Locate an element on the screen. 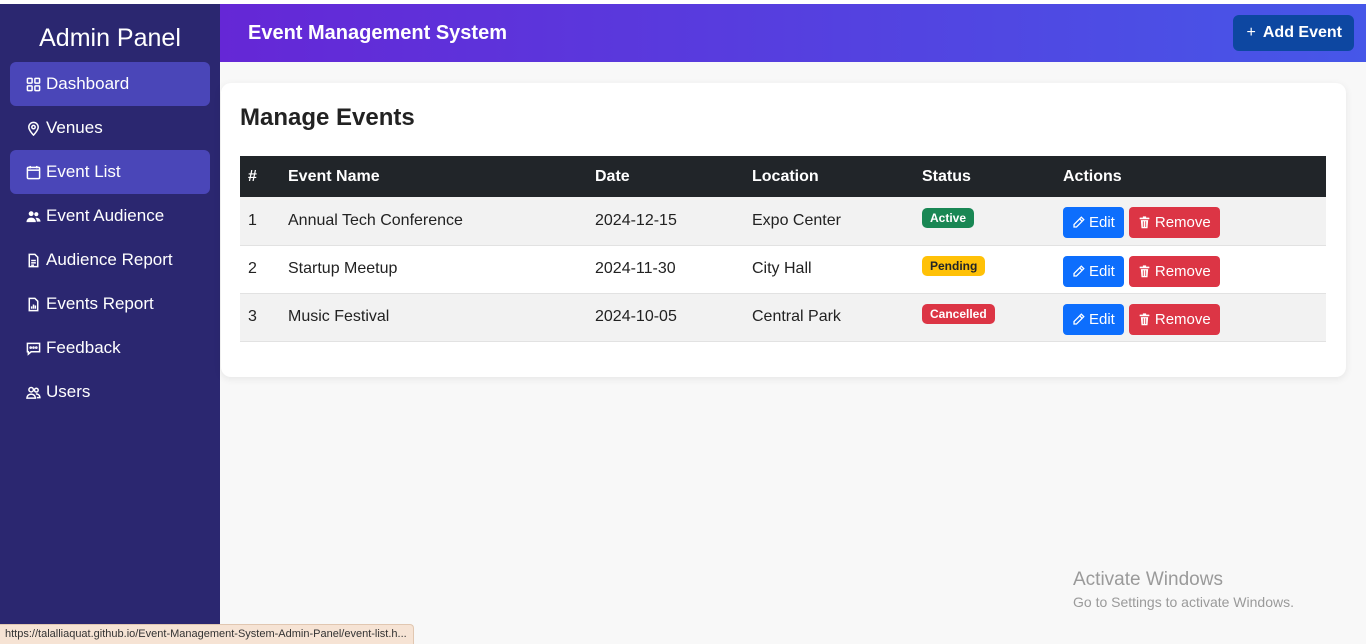 The height and width of the screenshot is (644, 1366). cell-event-name: Annual Tech Conference is located at coordinates (375, 220).